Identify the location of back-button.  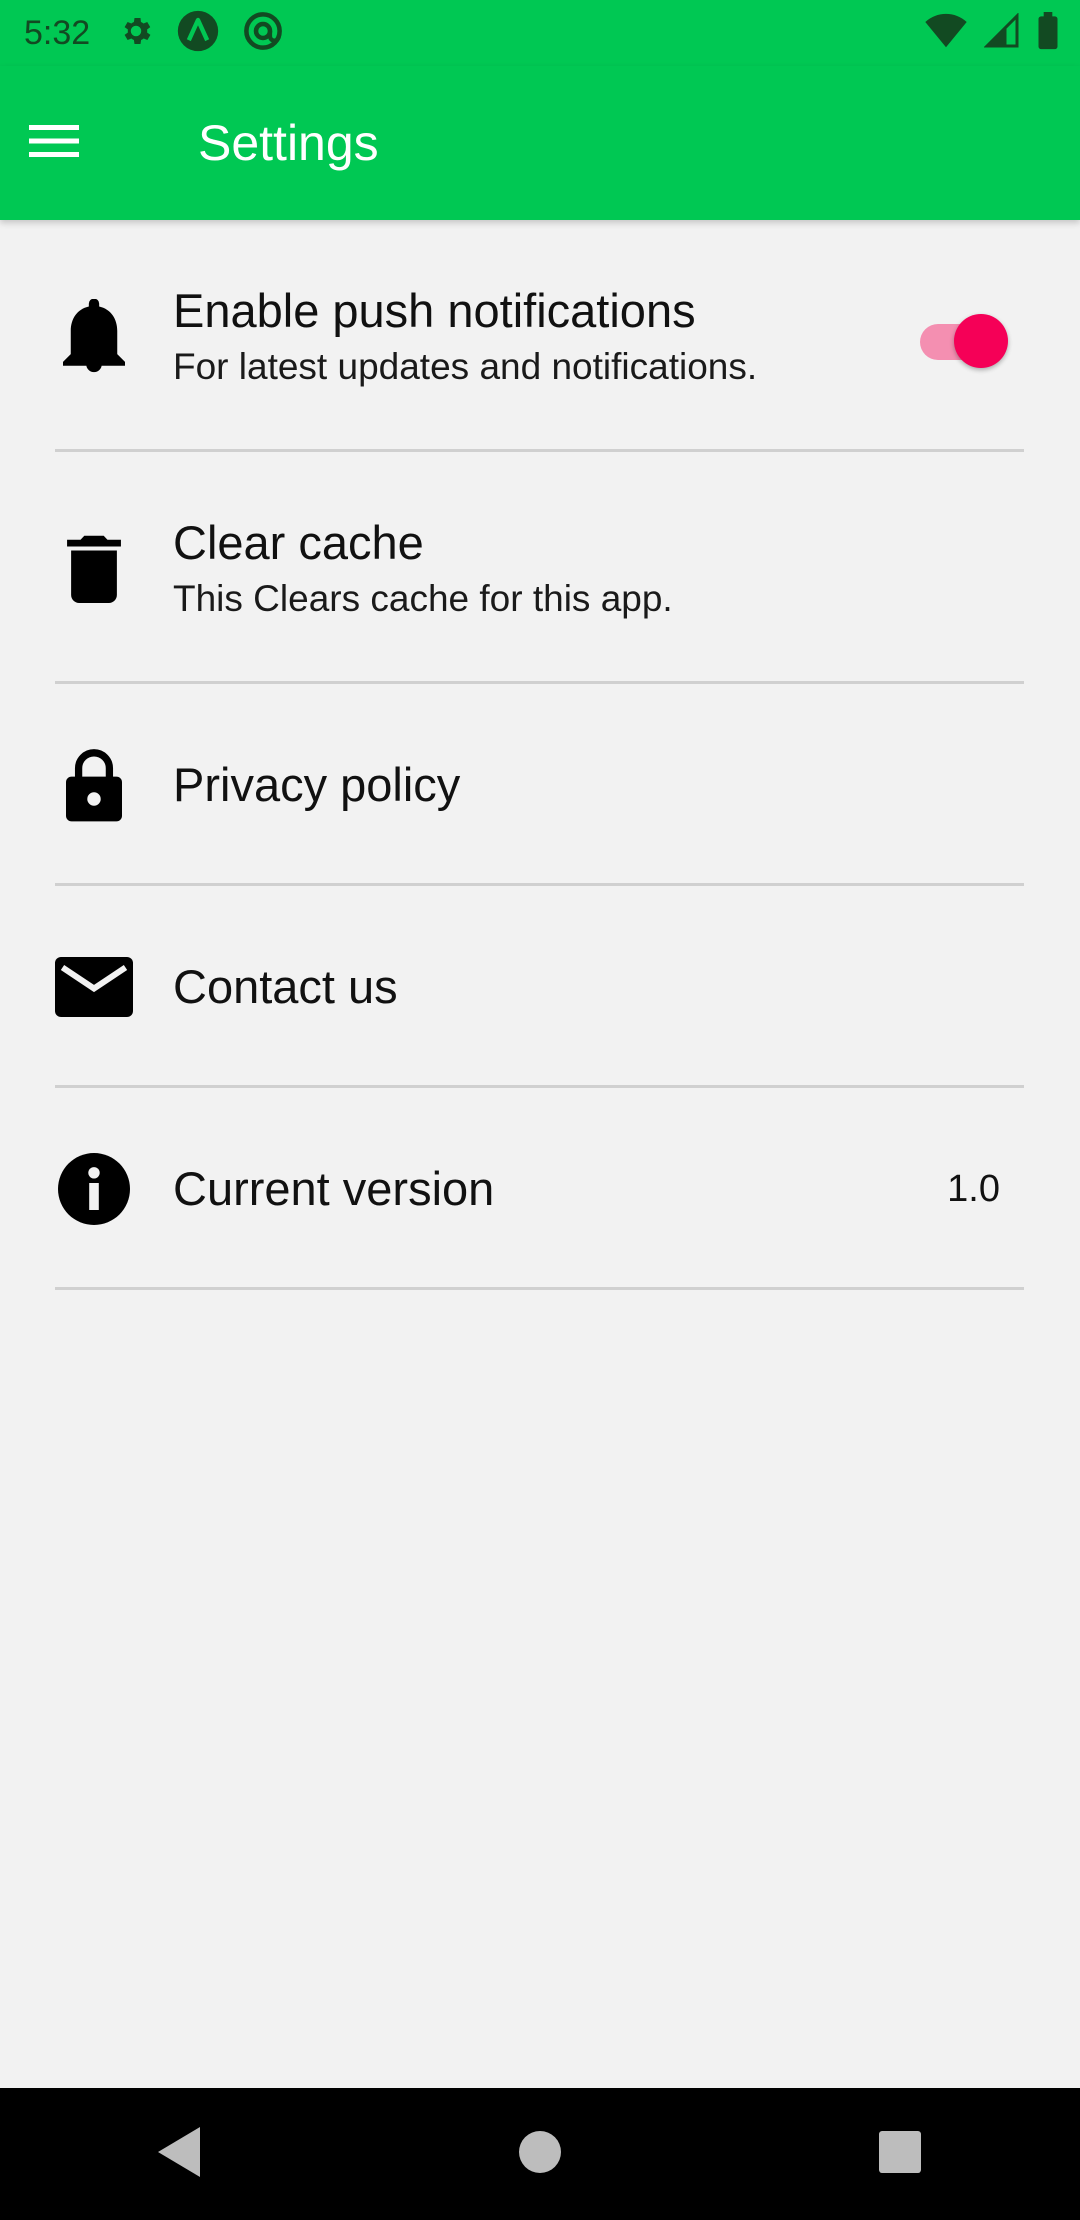
(180, 2154).